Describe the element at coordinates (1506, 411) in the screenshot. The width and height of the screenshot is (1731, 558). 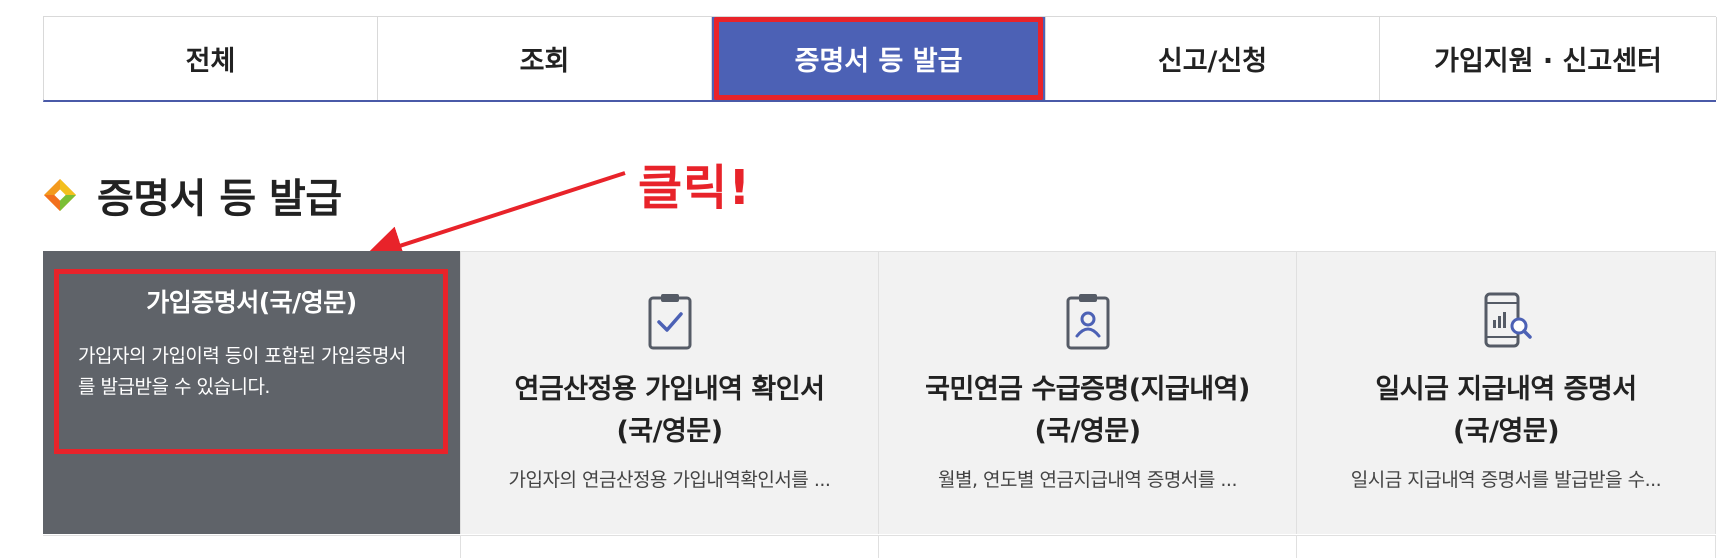
I see `card-title: 일시금 지급내역 증명서 (국/영문)` at that location.